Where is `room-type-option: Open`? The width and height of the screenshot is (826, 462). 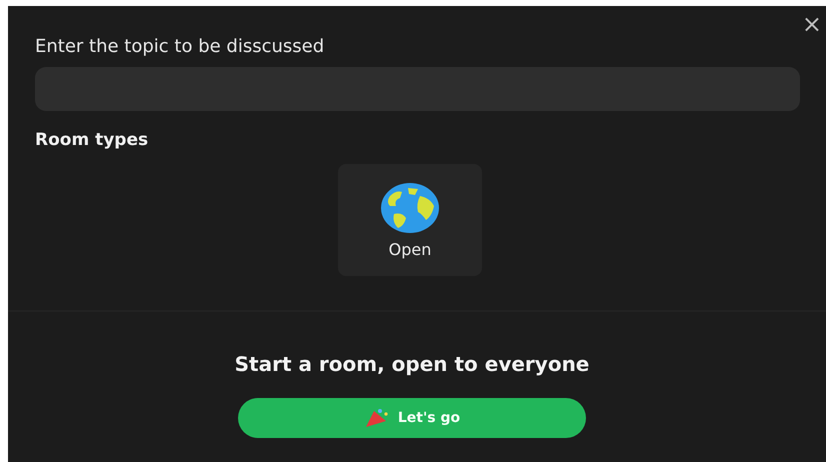
room-type-option: Open is located at coordinates (410, 220).